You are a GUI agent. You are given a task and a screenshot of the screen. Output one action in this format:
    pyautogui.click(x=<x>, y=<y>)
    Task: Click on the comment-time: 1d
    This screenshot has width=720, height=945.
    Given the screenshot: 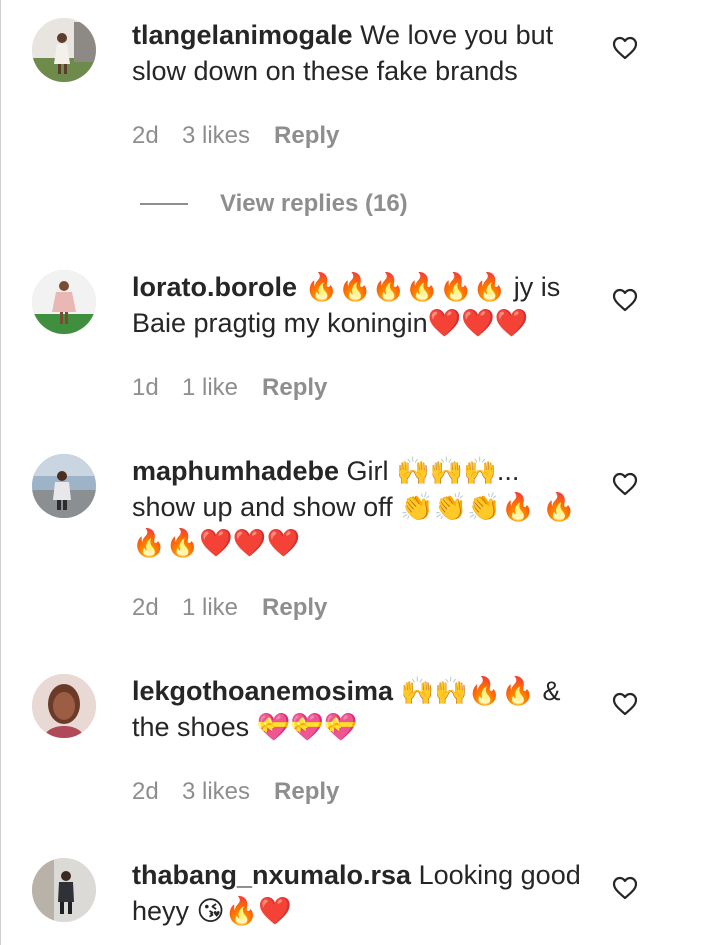 What is the action you would take?
    pyautogui.click(x=145, y=387)
    